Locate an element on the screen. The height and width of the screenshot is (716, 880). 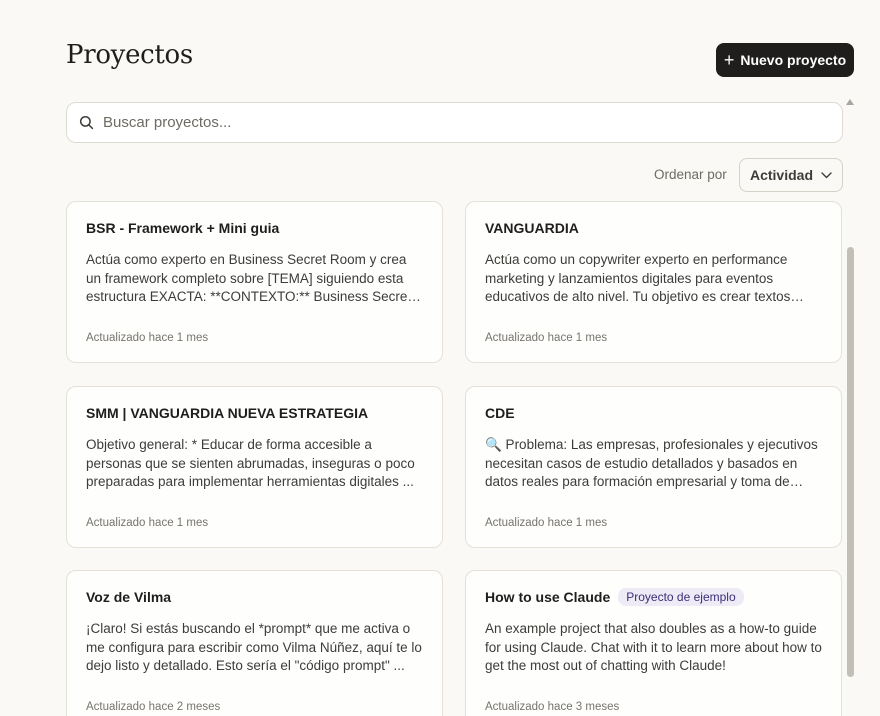
search-bar is located at coordinates (454, 122).